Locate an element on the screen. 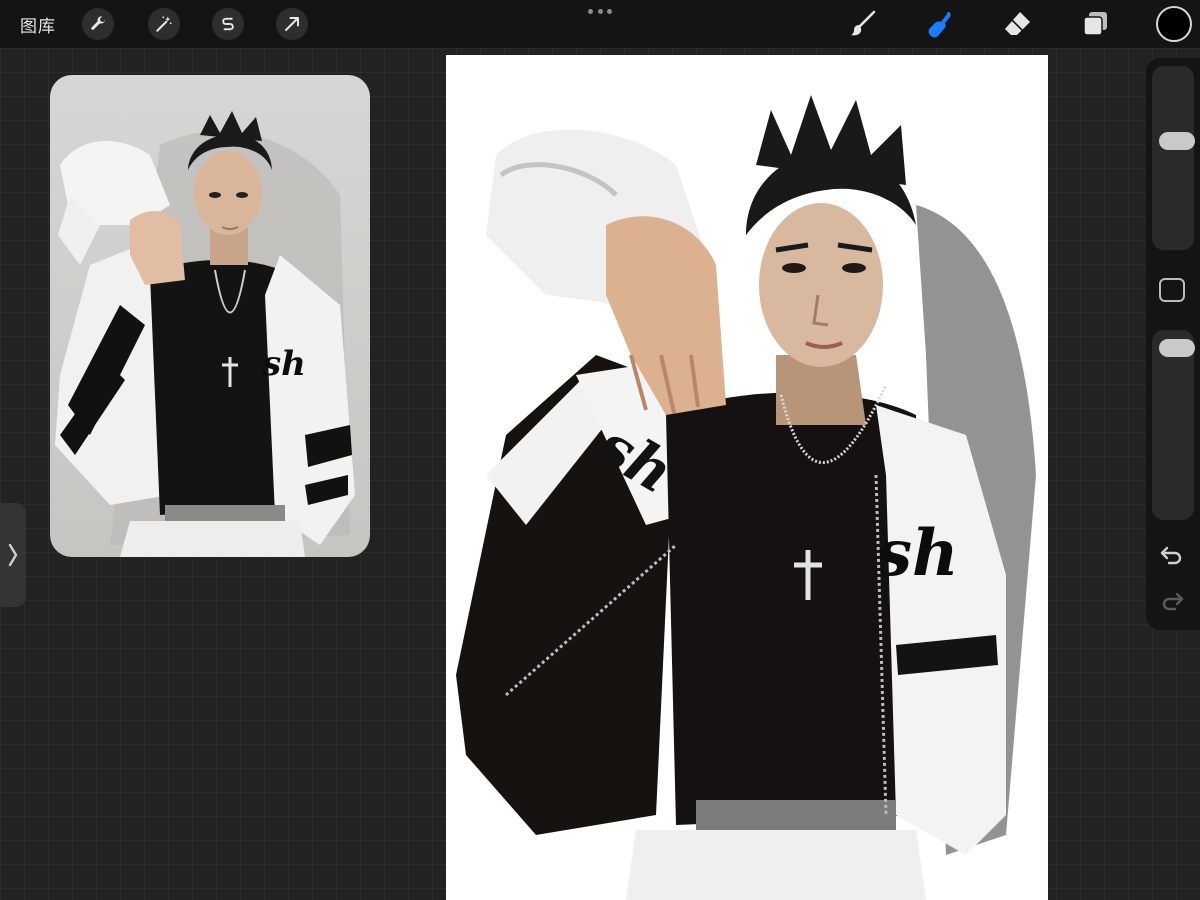 This screenshot has height=900, width=1200. selection-s-icon is located at coordinates (228, 24).